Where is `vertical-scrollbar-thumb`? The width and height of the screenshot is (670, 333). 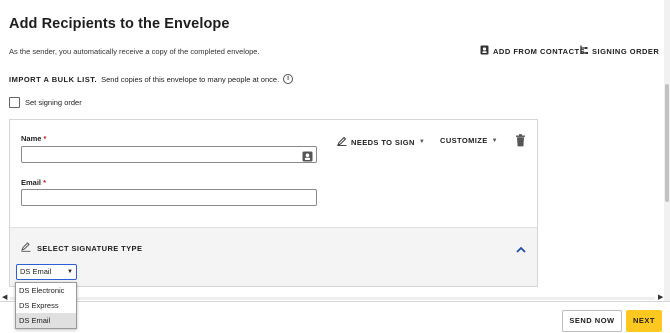
vertical-scrollbar-thumb is located at coordinates (667, 143).